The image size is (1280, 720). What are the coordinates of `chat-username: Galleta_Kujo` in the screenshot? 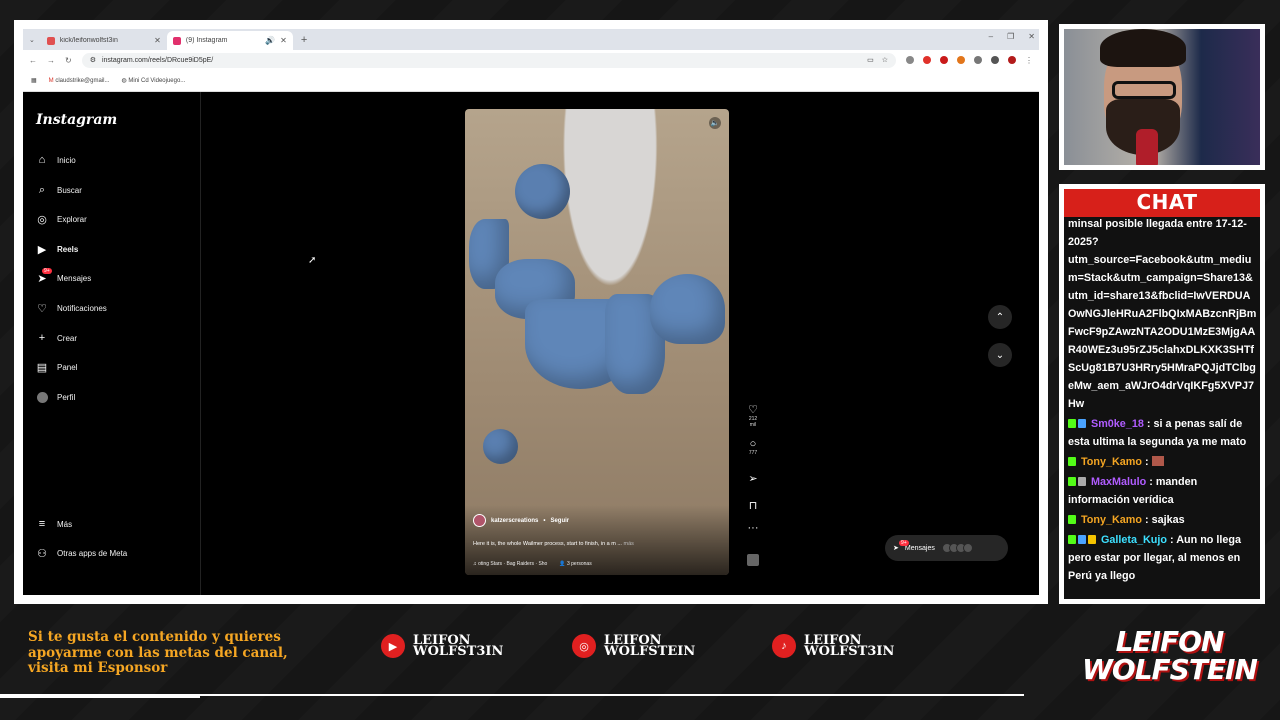 It's located at (1134, 540).